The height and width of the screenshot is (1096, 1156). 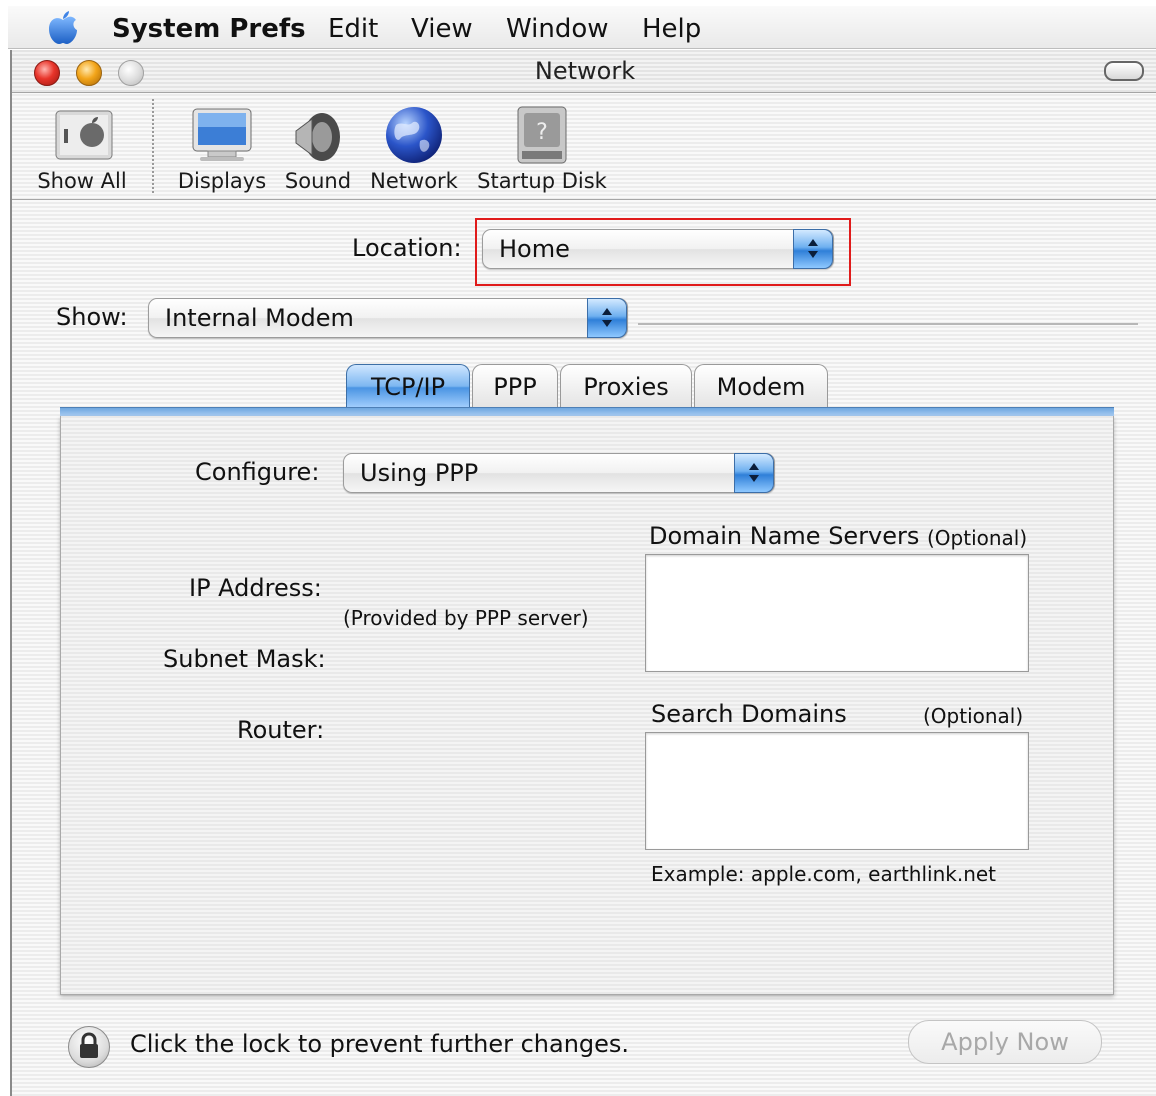 I want to click on apple-menu-icon, so click(x=63, y=28).